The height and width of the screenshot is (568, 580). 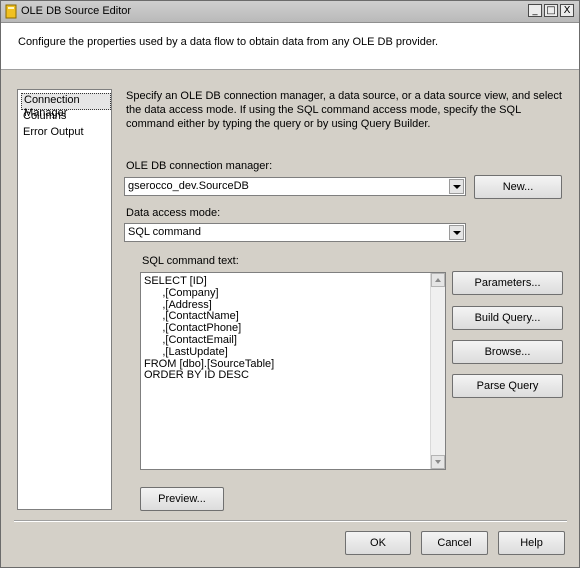 What do you see at coordinates (438, 462) in the screenshot?
I see `scroll-down-icon` at bounding box center [438, 462].